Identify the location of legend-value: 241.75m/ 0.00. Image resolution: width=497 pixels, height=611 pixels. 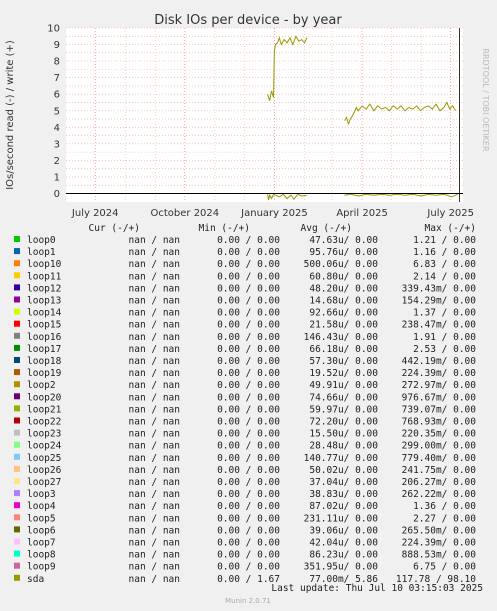
(439, 470).